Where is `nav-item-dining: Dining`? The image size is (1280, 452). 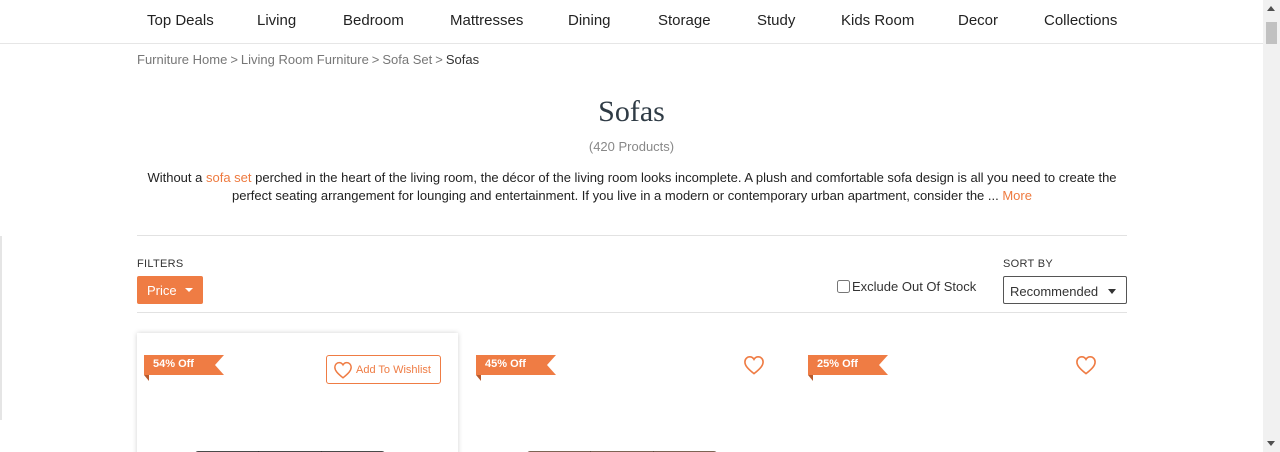 nav-item-dining: Dining is located at coordinates (589, 20).